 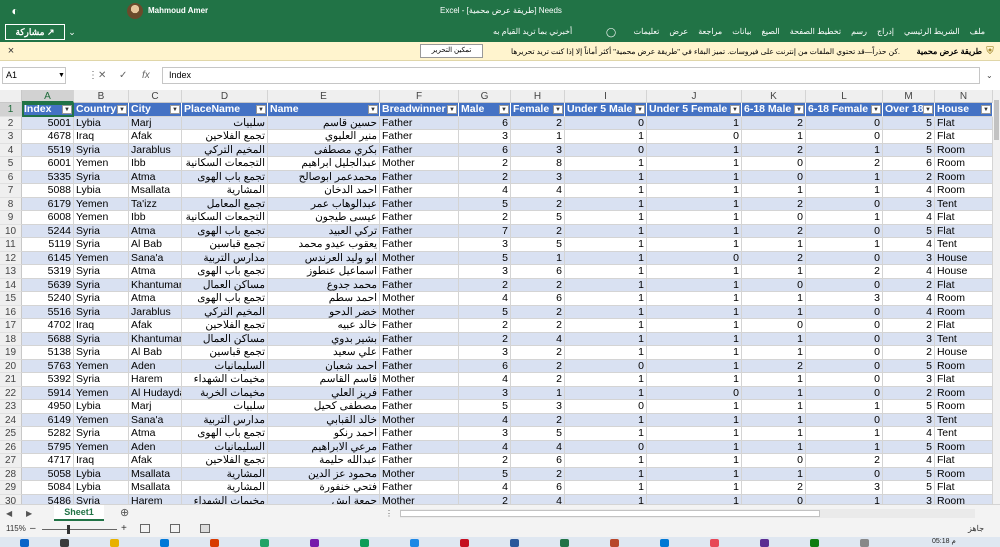 What do you see at coordinates (155, 258) in the screenshot?
I see `table-cell: Sana'a` at bounding box center [155, 258].